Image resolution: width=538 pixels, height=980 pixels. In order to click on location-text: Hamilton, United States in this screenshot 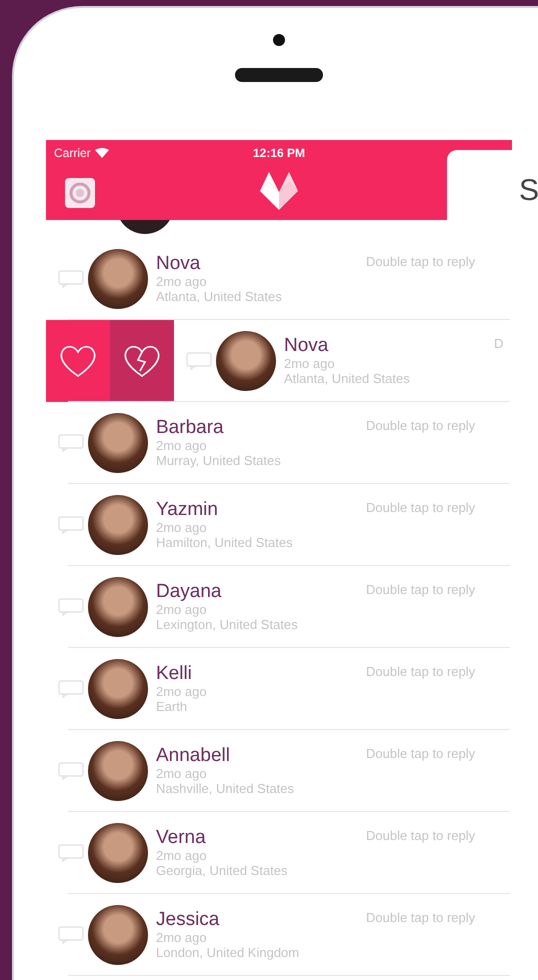, I will do `click(225, 543)`.